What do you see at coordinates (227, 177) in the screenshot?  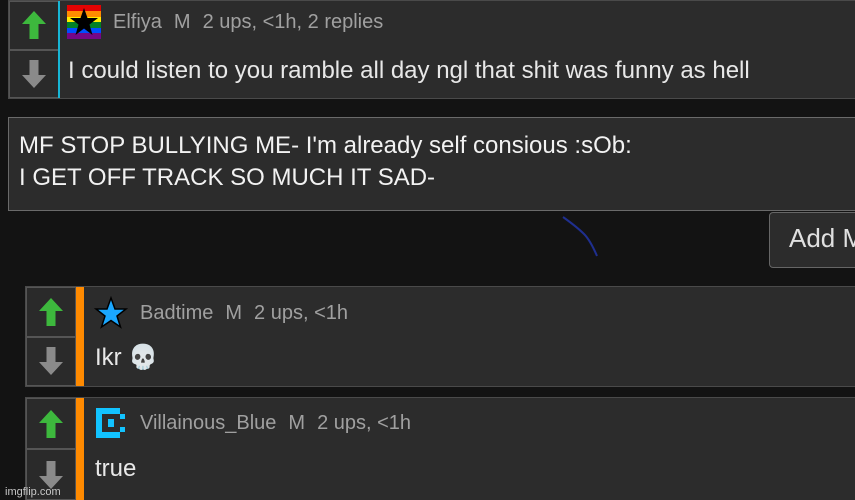 I see `reply-text-line-2: I GET OFF TRACK SO MUCH IT SAD-` at bounding box center [227, 177].